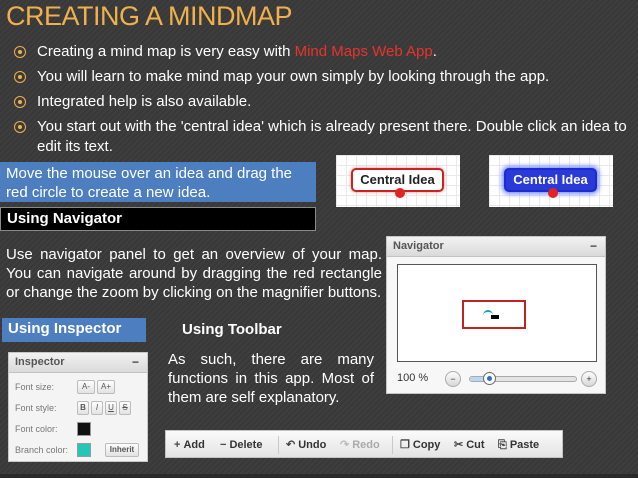 The height and width of the screenshot is (478, 638). I want to click on mini-node-icon, so click(495, 317).